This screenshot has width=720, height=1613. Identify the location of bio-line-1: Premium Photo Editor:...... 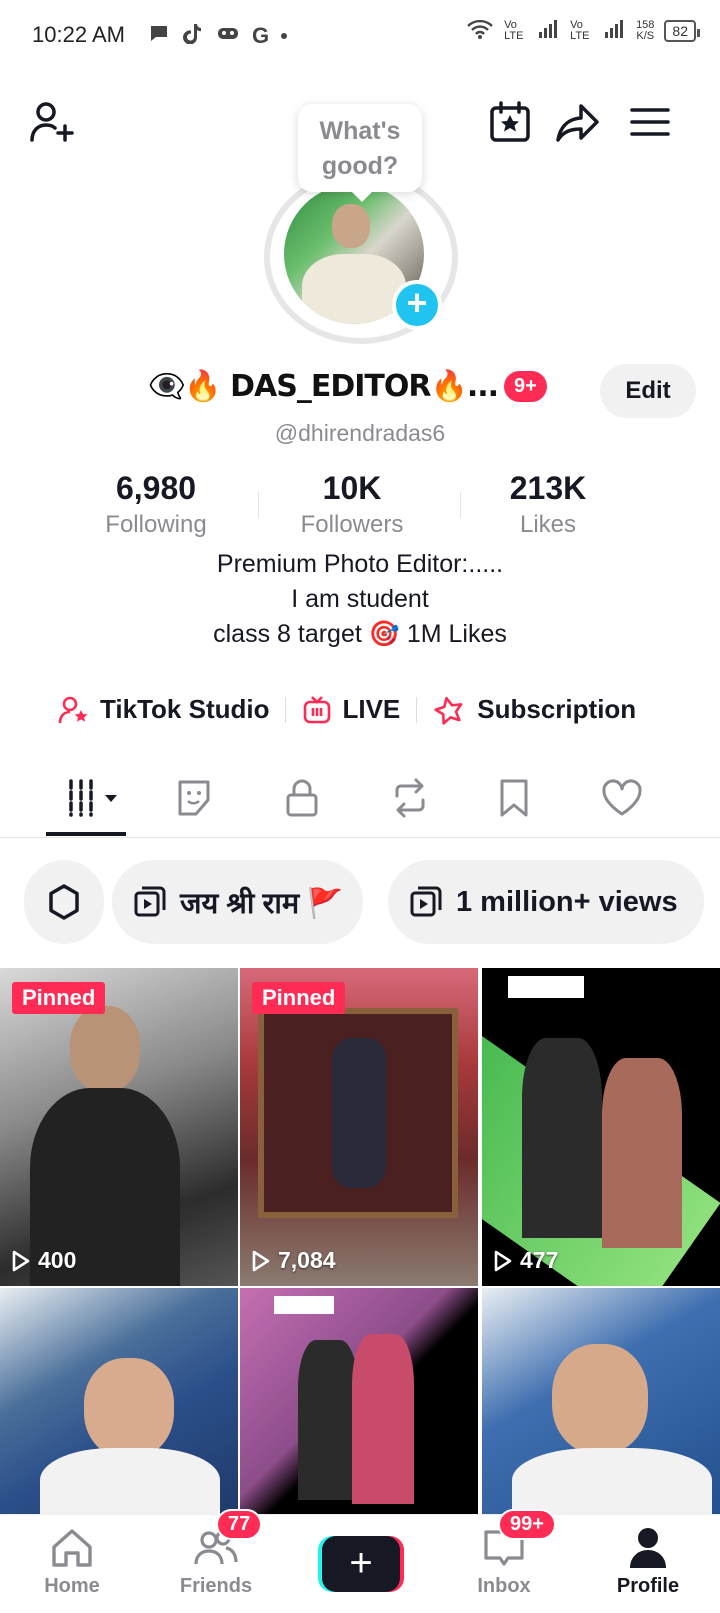
(360, 564).